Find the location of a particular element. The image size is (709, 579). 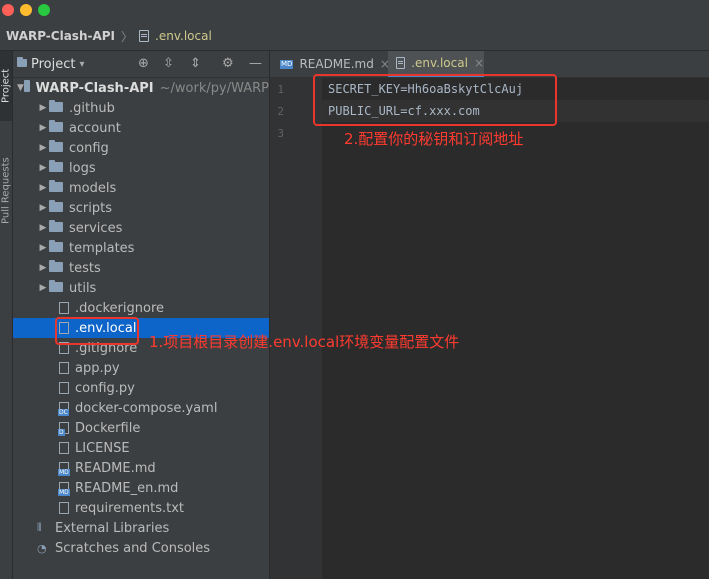

close-window-button is located at coordinates (8, 10).